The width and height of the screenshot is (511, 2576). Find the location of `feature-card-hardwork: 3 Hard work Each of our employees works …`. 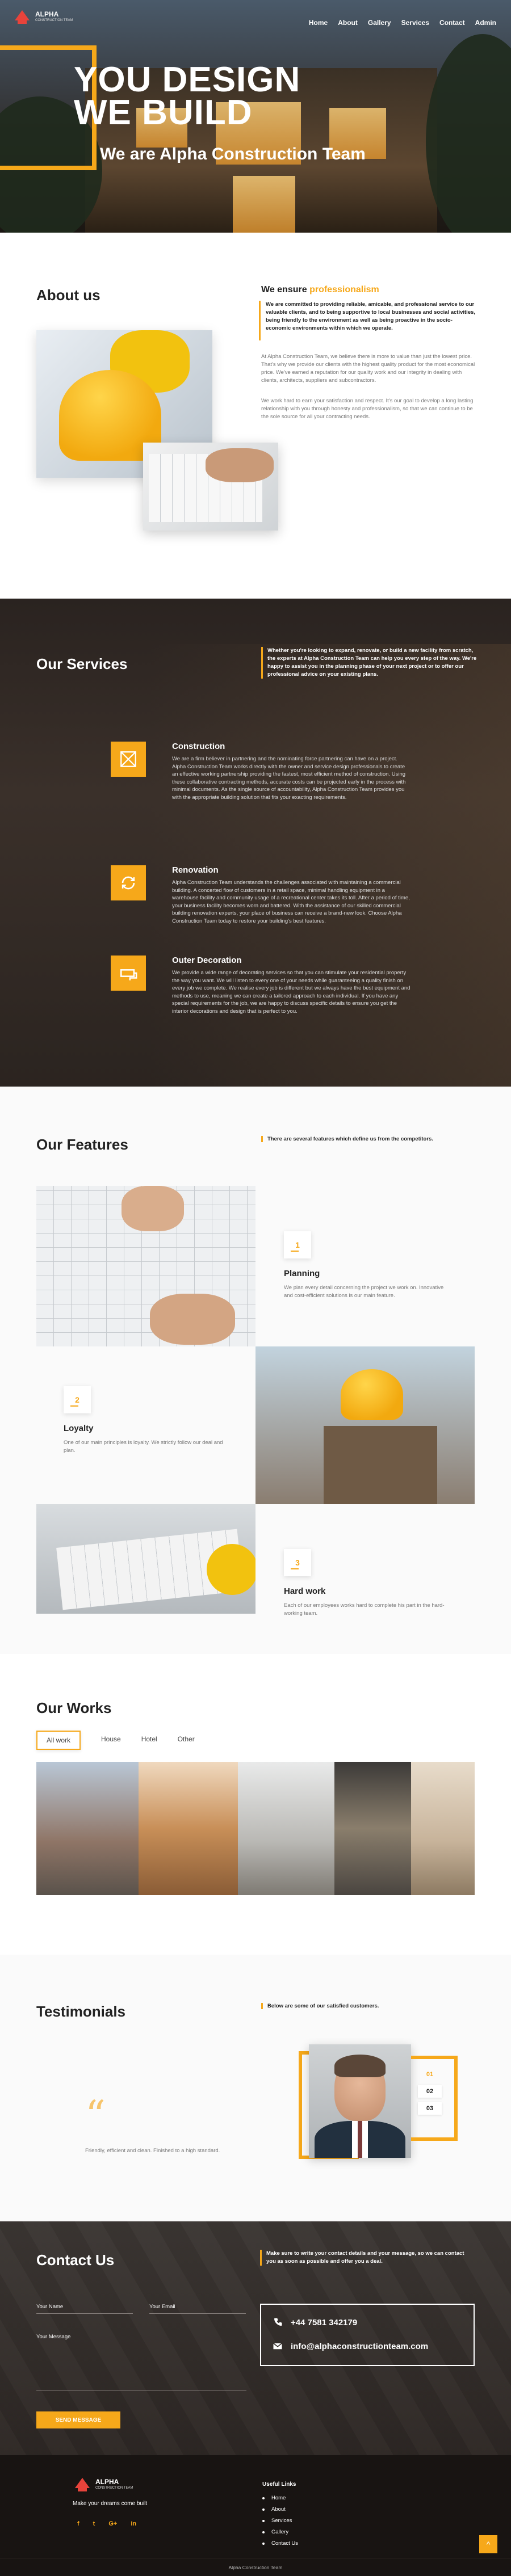

feature-card-hardwork: 3 Hard work Each of our employees works … is located at coordinates (367, 1583).